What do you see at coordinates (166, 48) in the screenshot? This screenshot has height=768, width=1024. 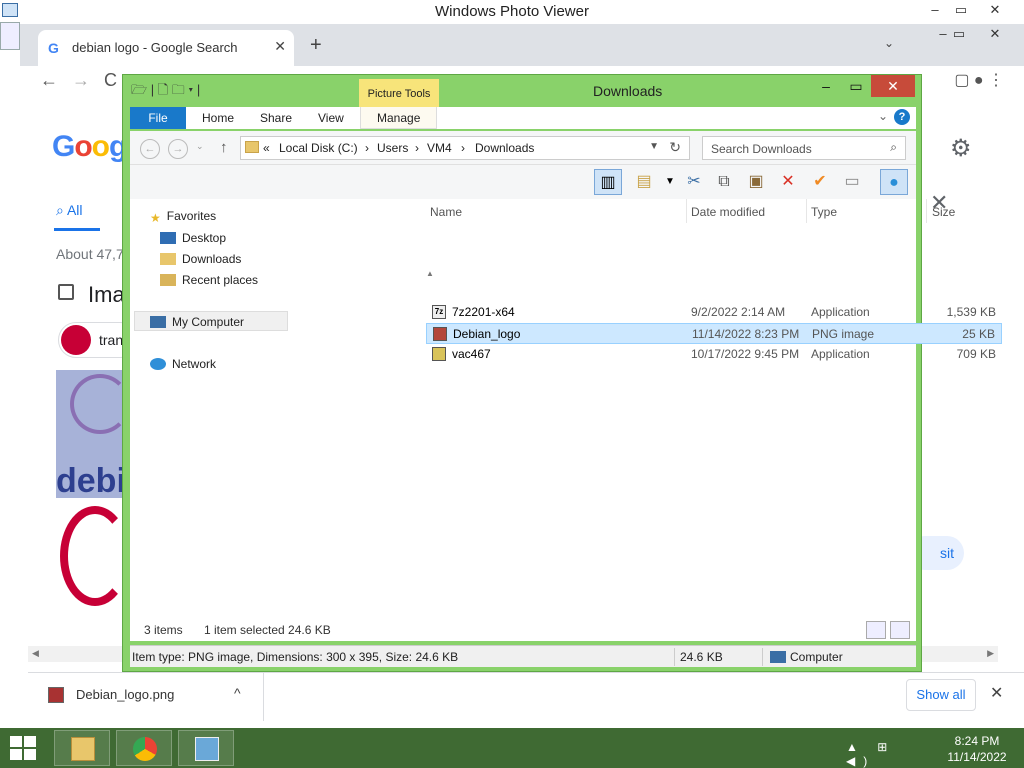 I see `chrome-tab-google-search: G debian logo - Google Search ✕` at bounding box center [166, 48].